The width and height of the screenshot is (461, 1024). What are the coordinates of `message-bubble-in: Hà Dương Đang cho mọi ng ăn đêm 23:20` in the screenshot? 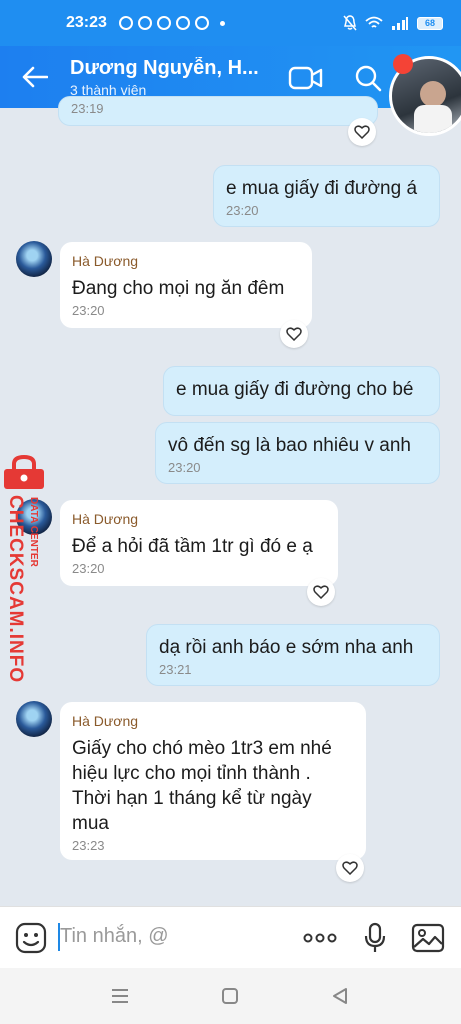 It's located at (186, 285).